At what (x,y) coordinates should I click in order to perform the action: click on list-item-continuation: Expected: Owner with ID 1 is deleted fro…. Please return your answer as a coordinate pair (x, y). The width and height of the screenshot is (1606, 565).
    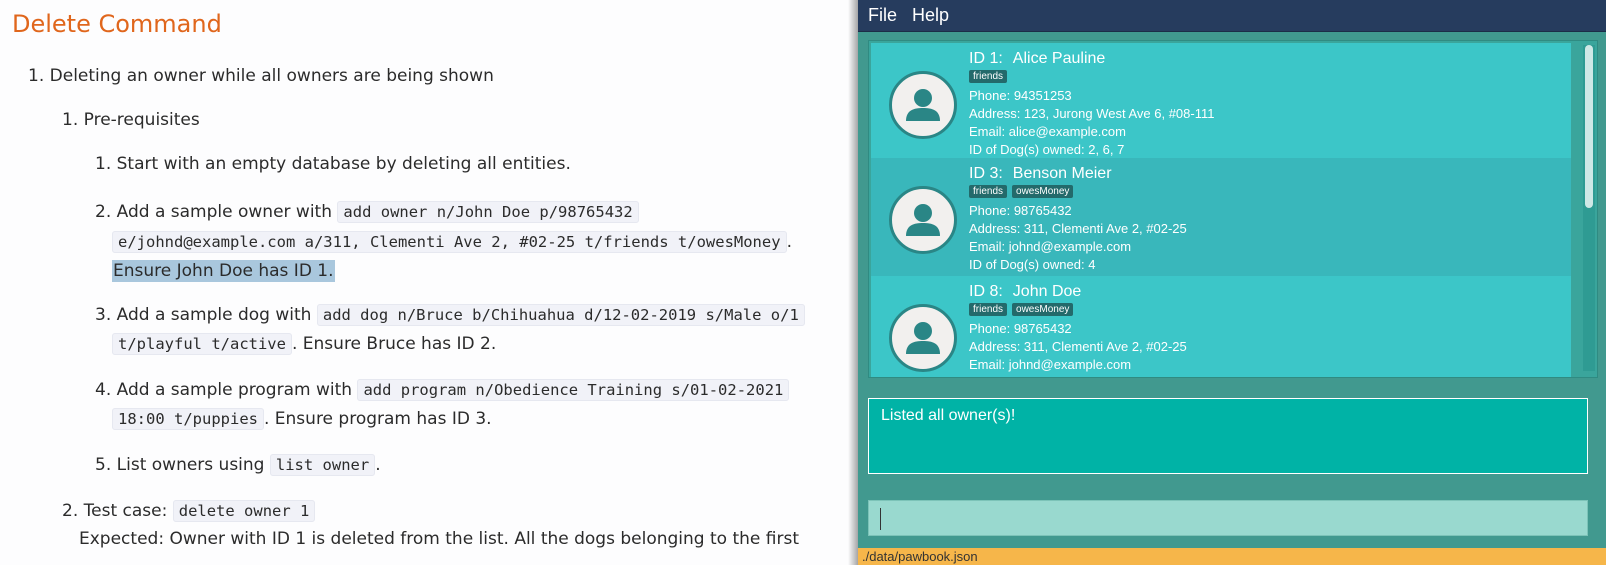
    Looking at the image, I should click on (439, 539).